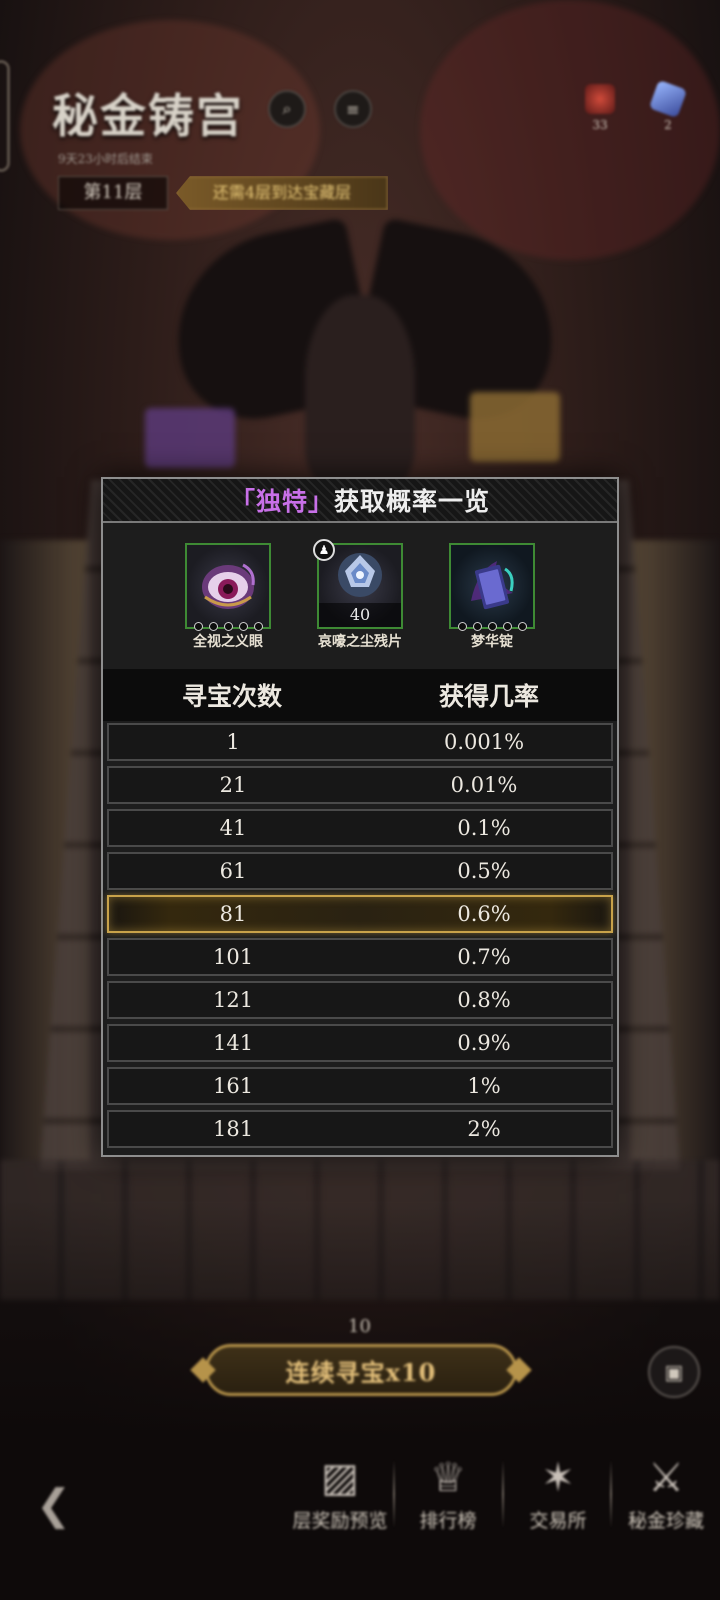  Describe the element at coordinates (492, 585) in the screenshot. I see `dream-ingot-icon` at that location.